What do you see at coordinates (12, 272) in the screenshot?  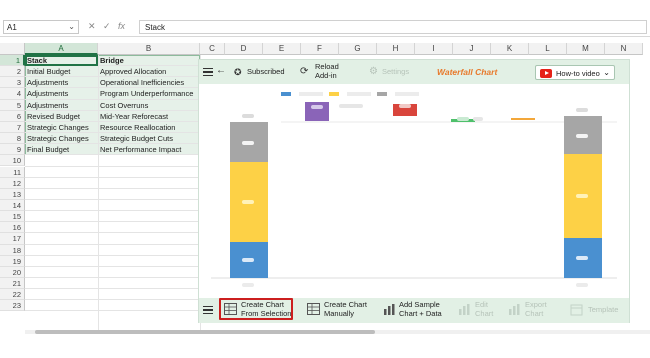 I see `row-header-20: 20` at bounding box center [12, 272].